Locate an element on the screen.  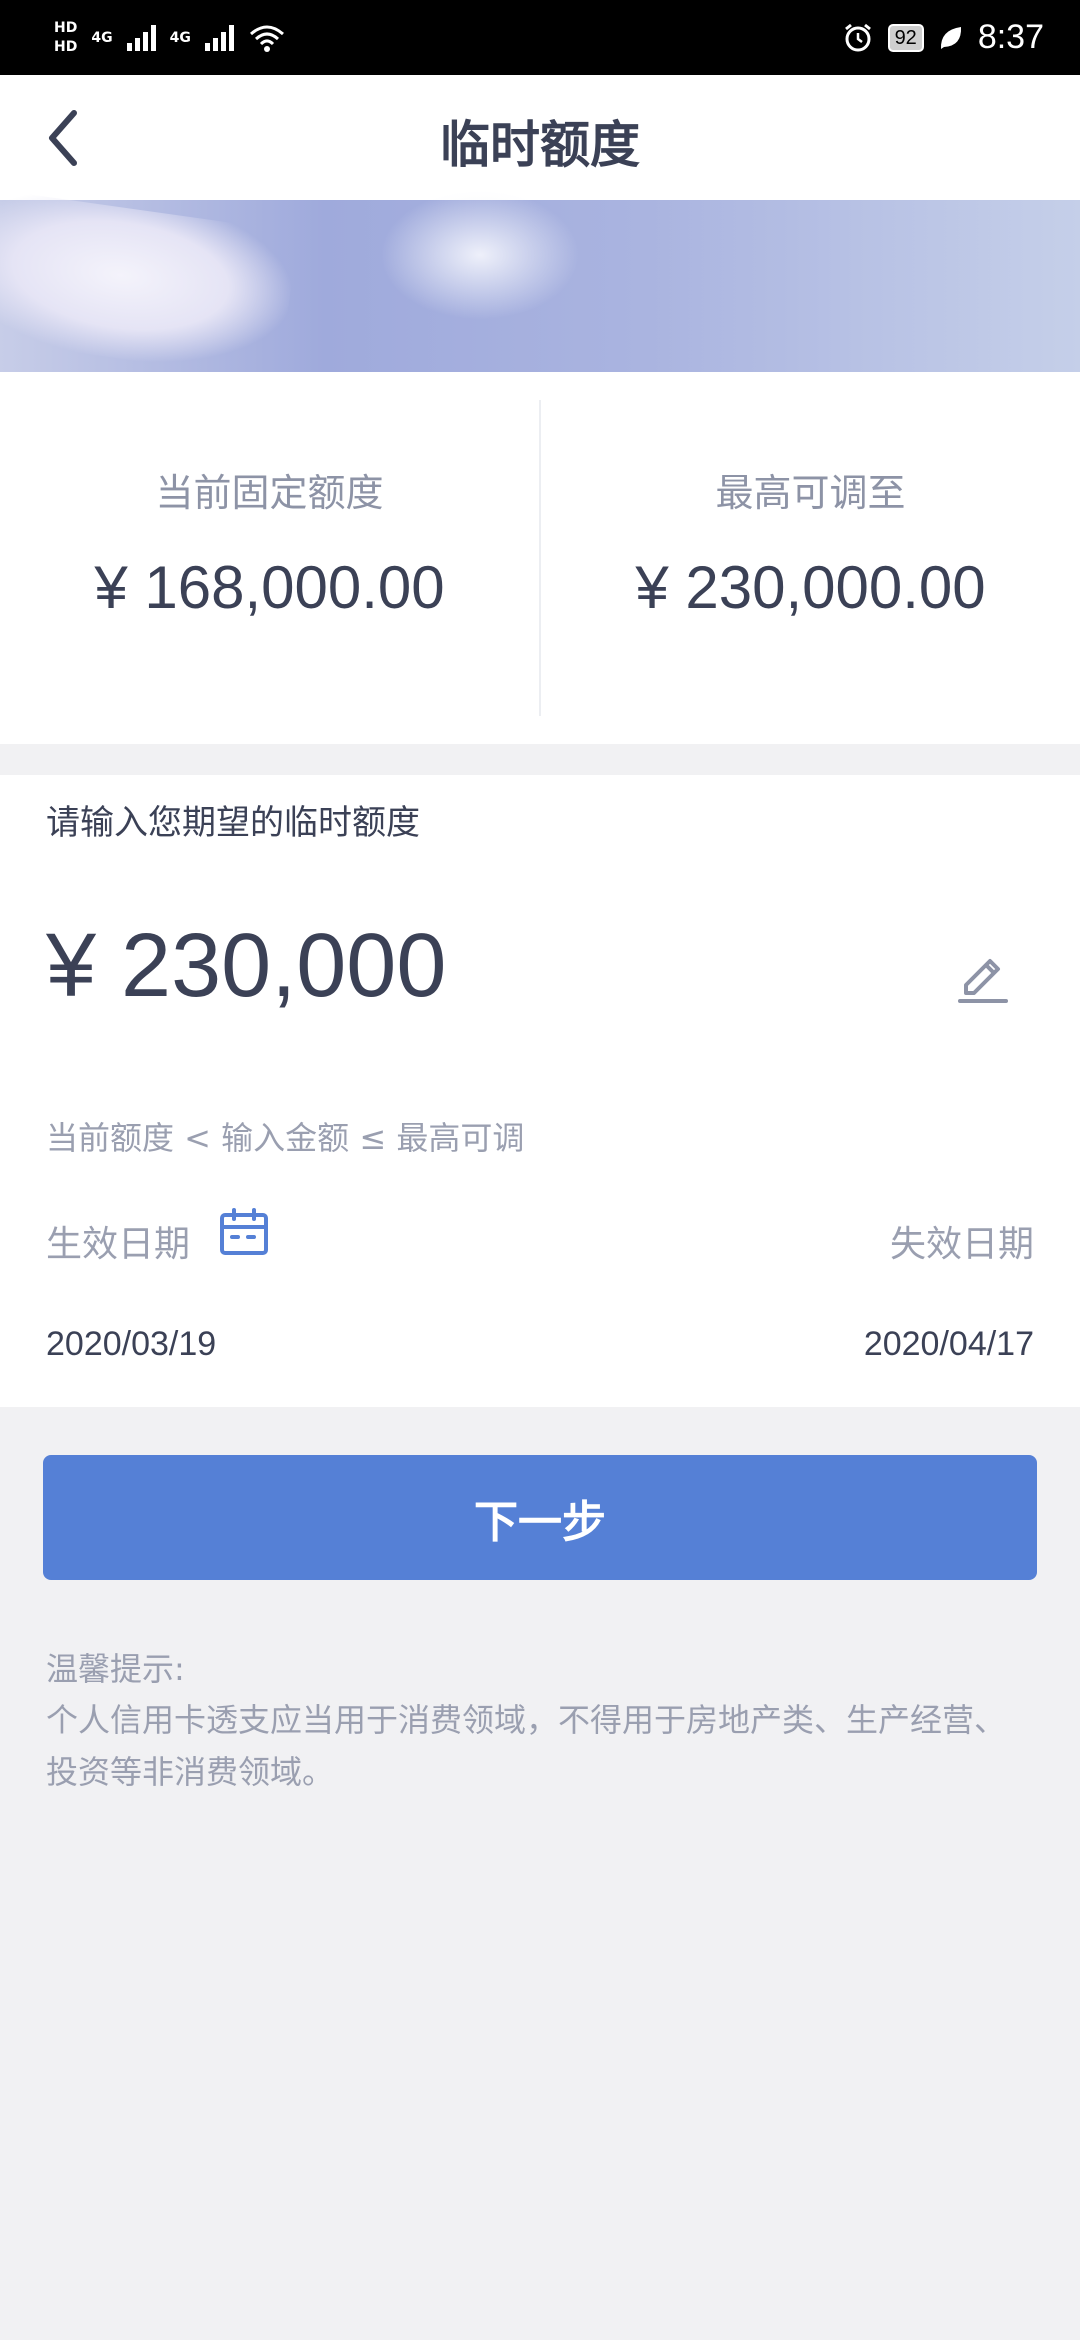
alarm-icon is located at coordinates (857, 37).